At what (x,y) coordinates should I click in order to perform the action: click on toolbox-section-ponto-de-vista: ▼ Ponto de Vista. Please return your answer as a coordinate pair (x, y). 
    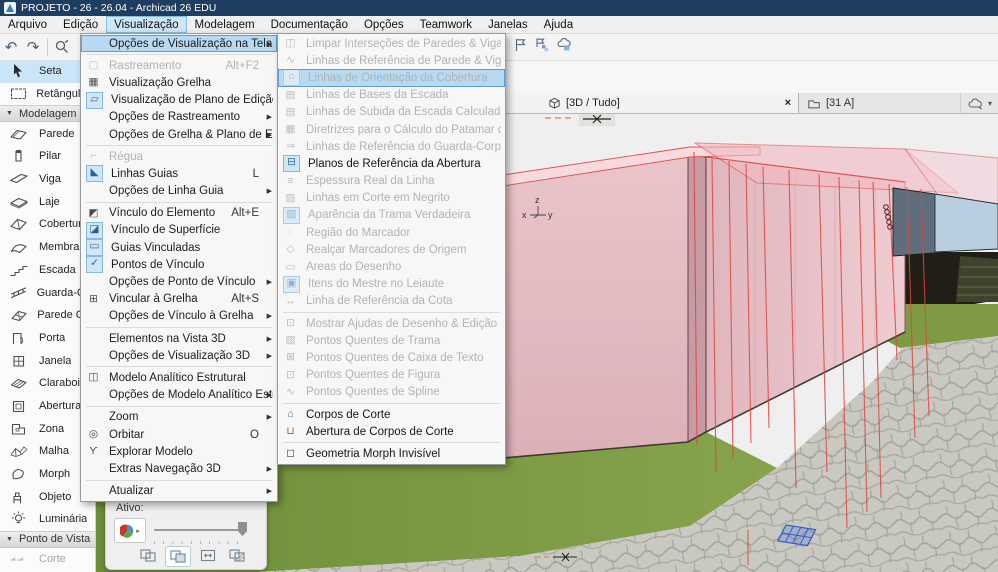
    Looking at the image, I should click on (47, 539).